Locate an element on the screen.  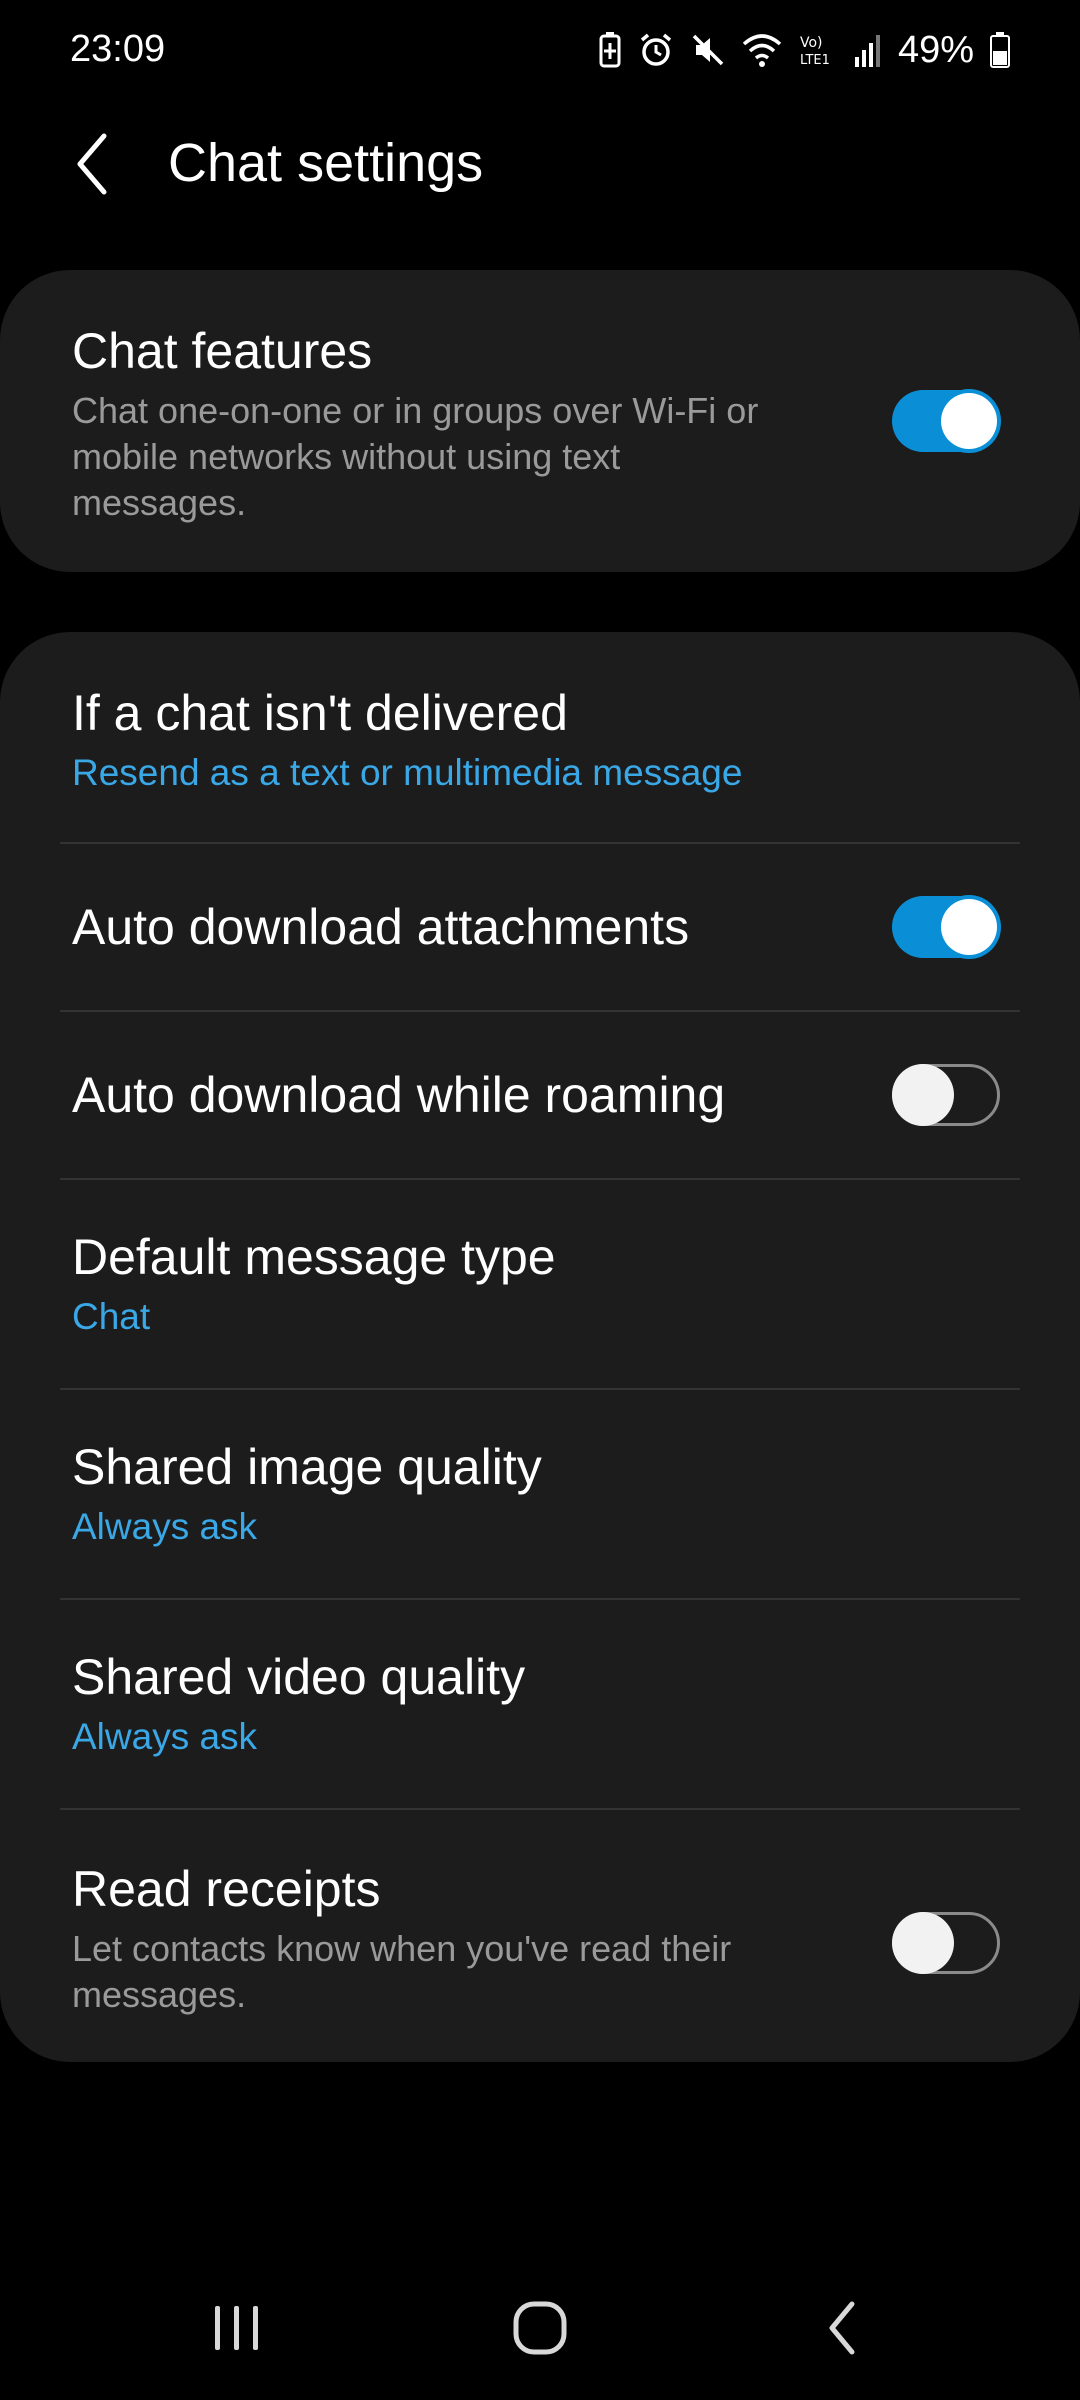
battery-icon is located at coordinates (1000, 50).